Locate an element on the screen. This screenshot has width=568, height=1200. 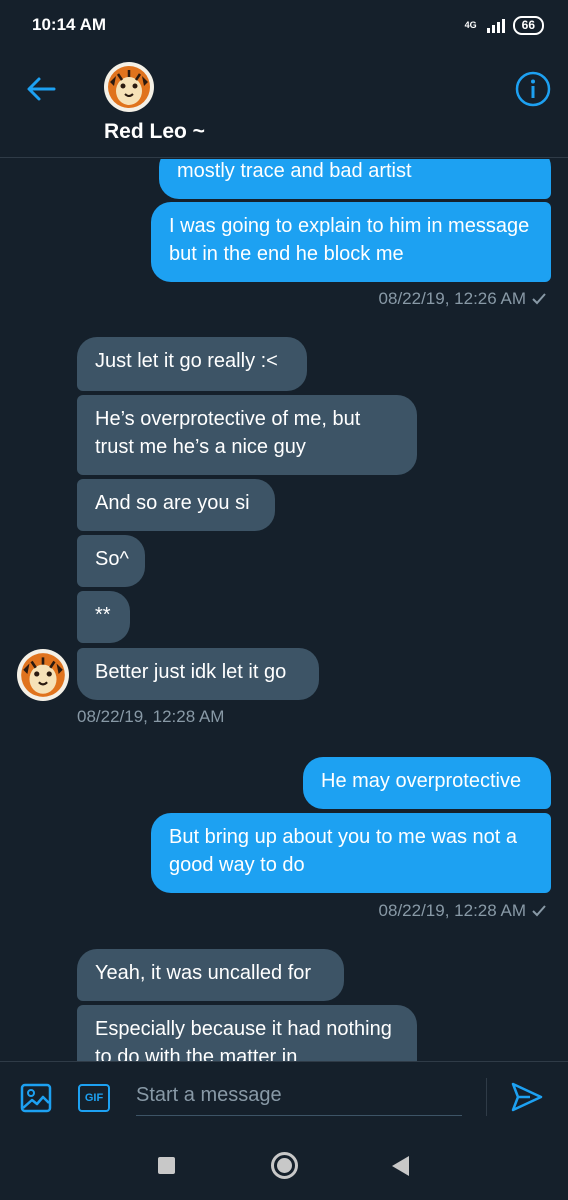
message-text: And so are you si is located at coordinates (172, 503).